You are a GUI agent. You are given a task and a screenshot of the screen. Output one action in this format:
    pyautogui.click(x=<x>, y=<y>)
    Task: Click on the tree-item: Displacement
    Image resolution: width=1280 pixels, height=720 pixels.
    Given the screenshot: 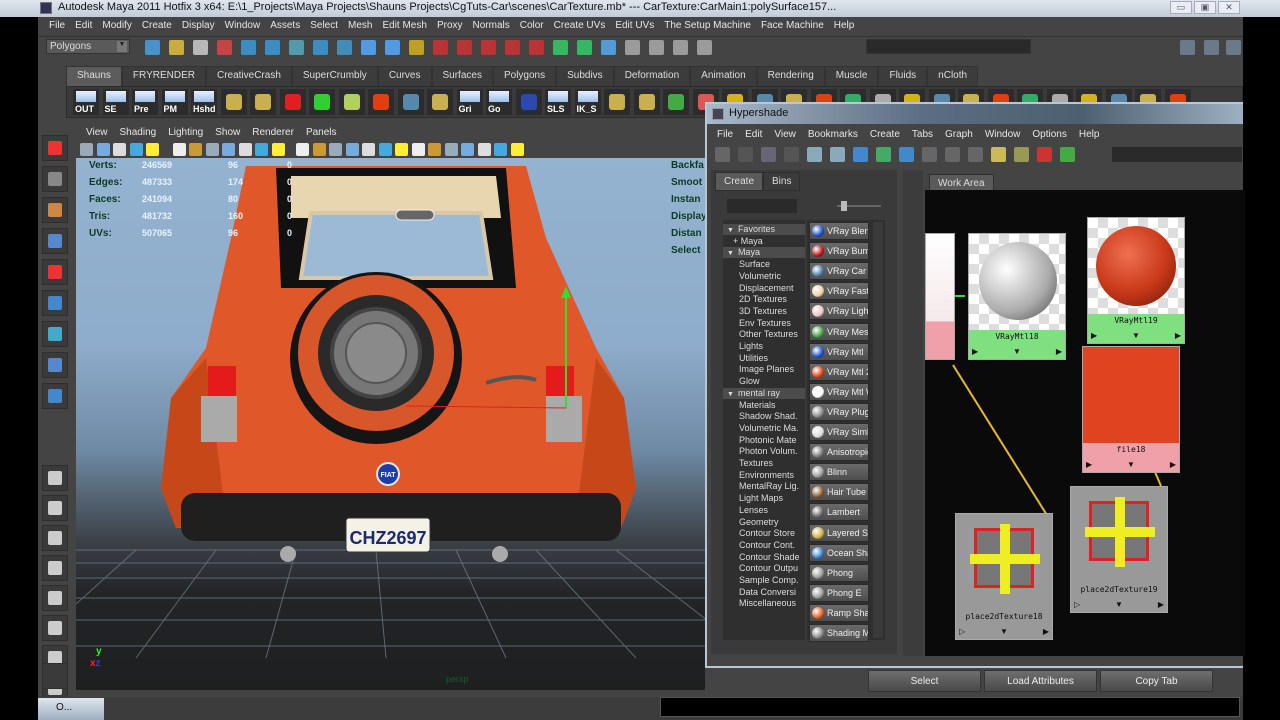 What is the action you would take?
    pyautogui.click(x=764, y=288)
    